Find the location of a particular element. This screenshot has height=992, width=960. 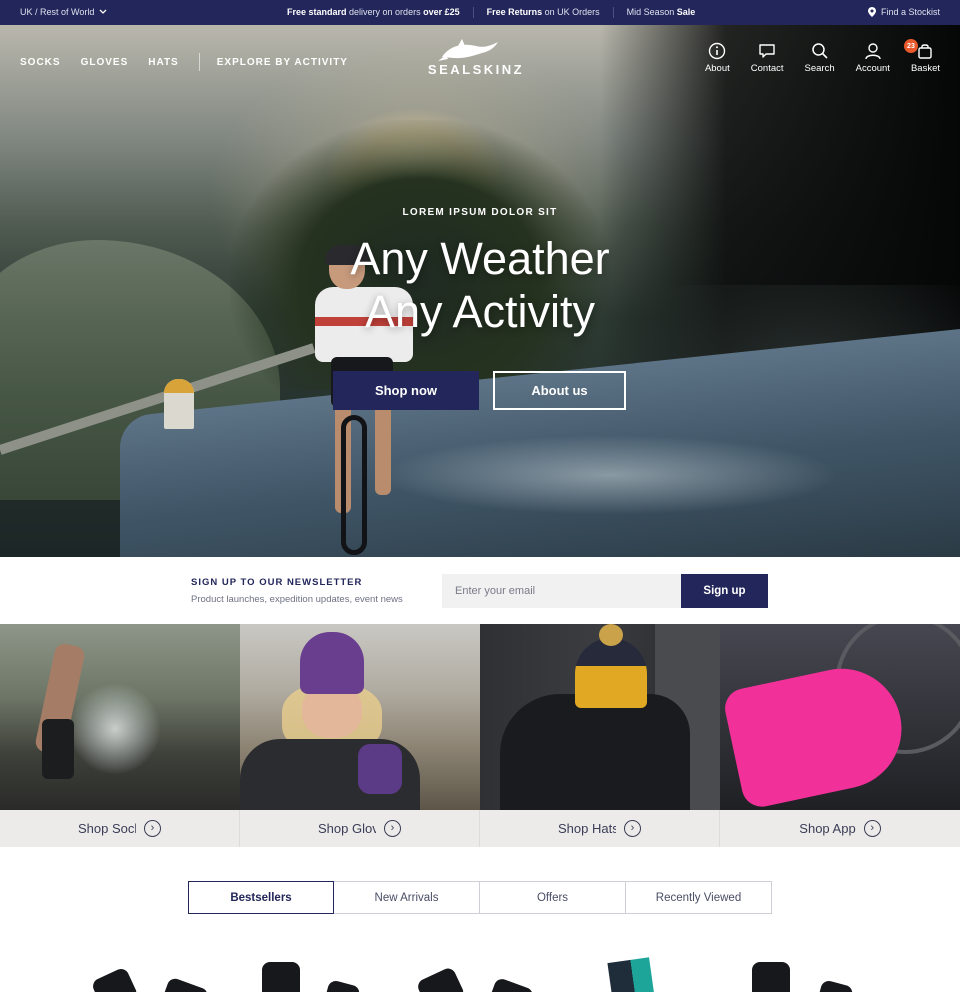

nav-socks: SOCKS is located at coordinates (40, 62).